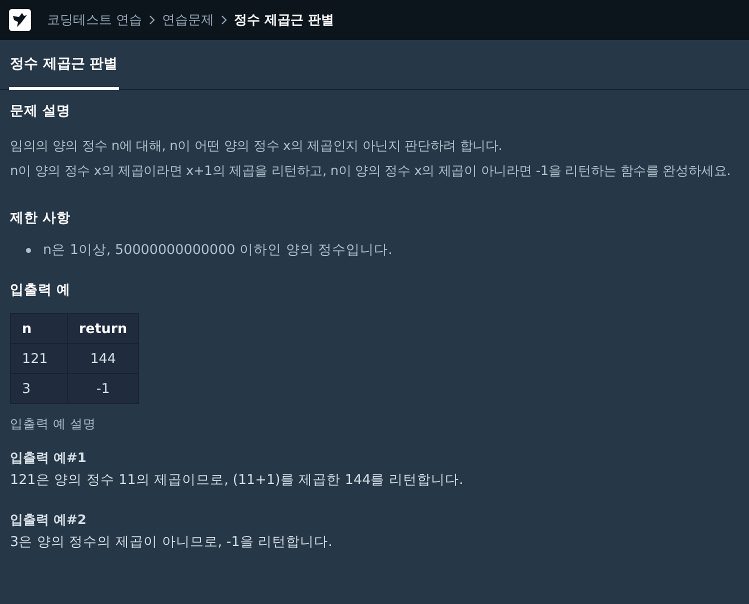 The height and width of the screenshot is (604, 749). Describe the element at coordinates (49, 520) in the screenshot. I see `example-heading: 입출력 예#2` at that location.